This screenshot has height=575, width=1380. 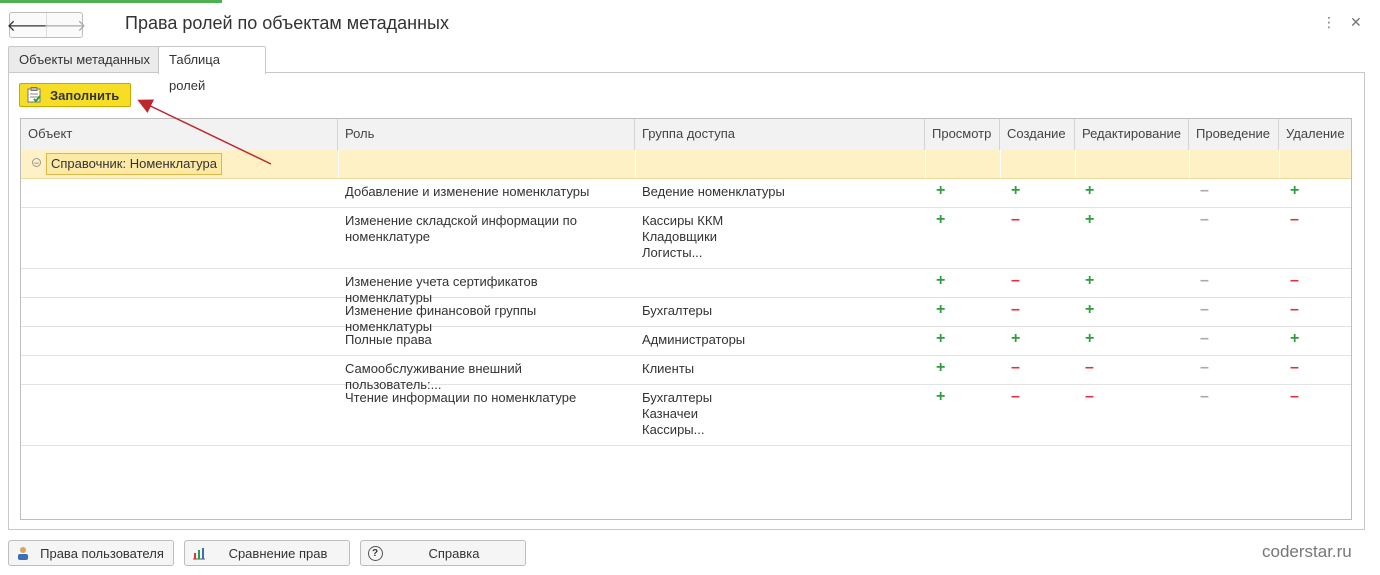 What do you see at coordinates (199, 553) in the screenshot?
I see `chart-icon` at bounding box center [199, 553].